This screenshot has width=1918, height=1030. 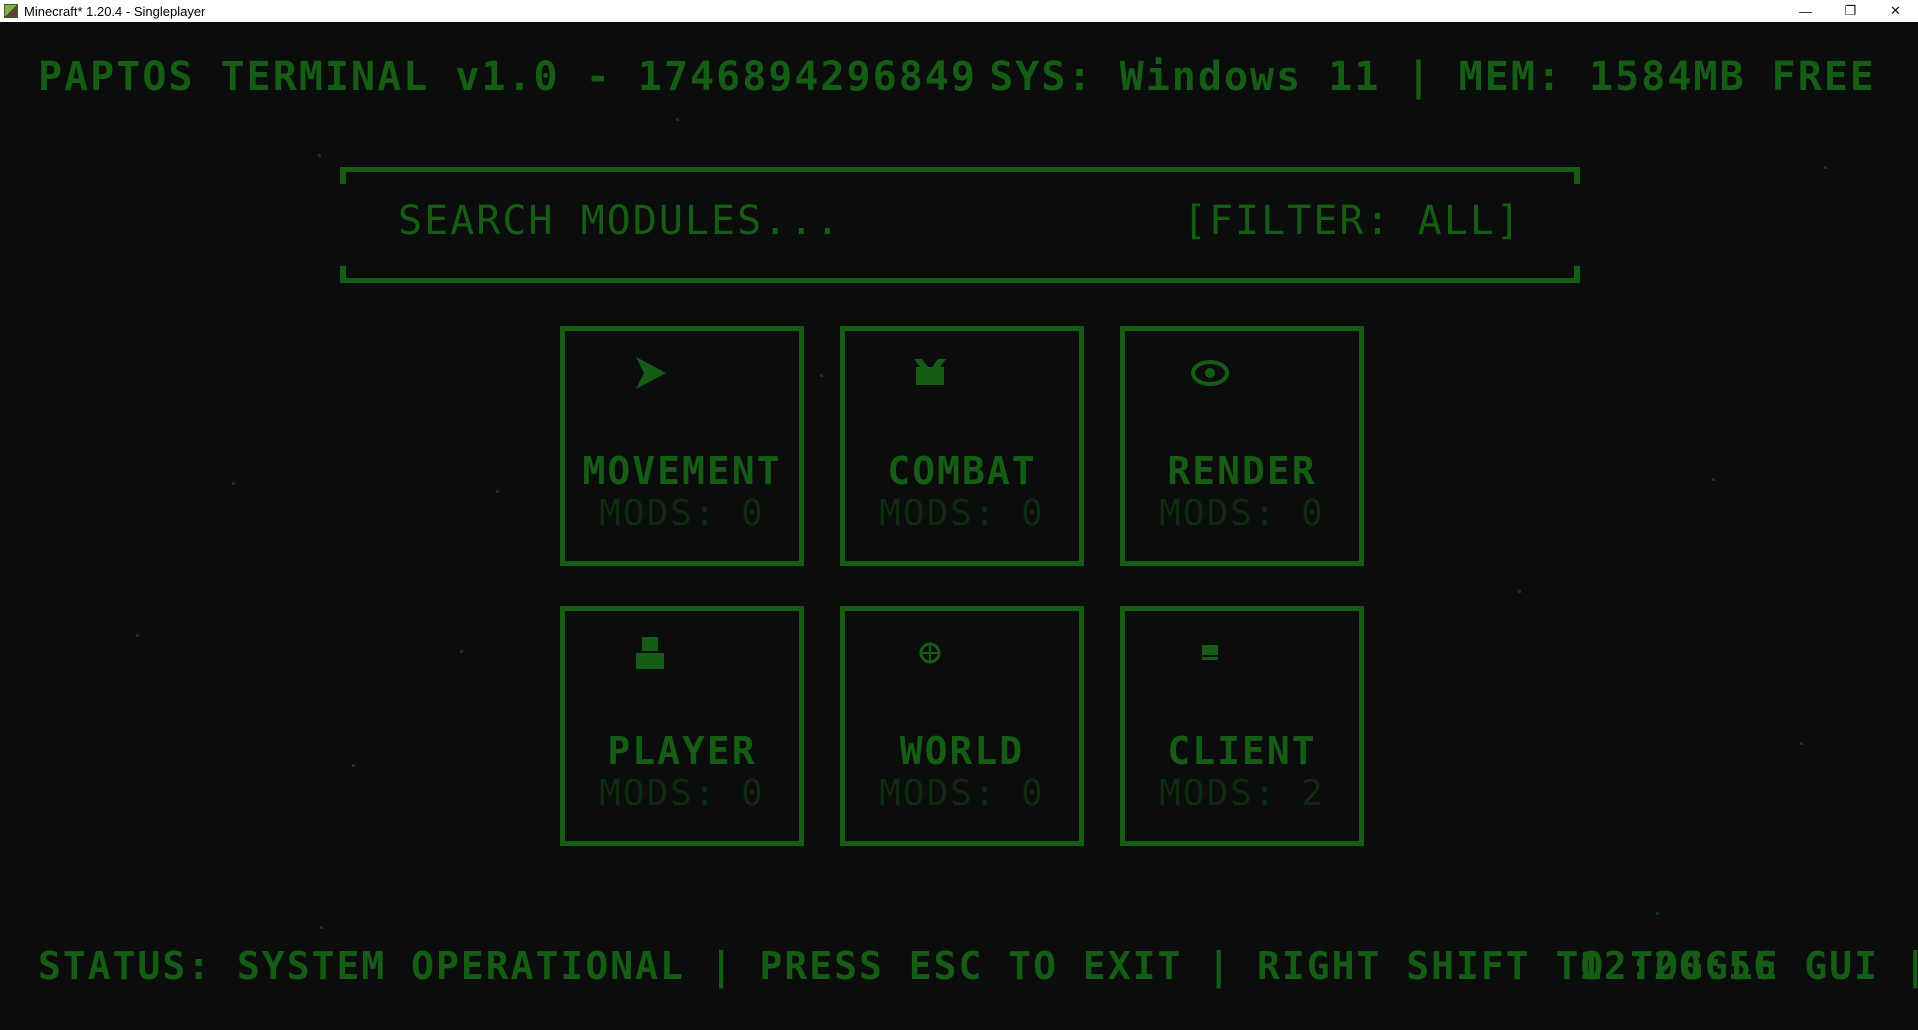 I want to click on category-tile-combat: COMBAT MODS: 0, so click(x=962, y=446).